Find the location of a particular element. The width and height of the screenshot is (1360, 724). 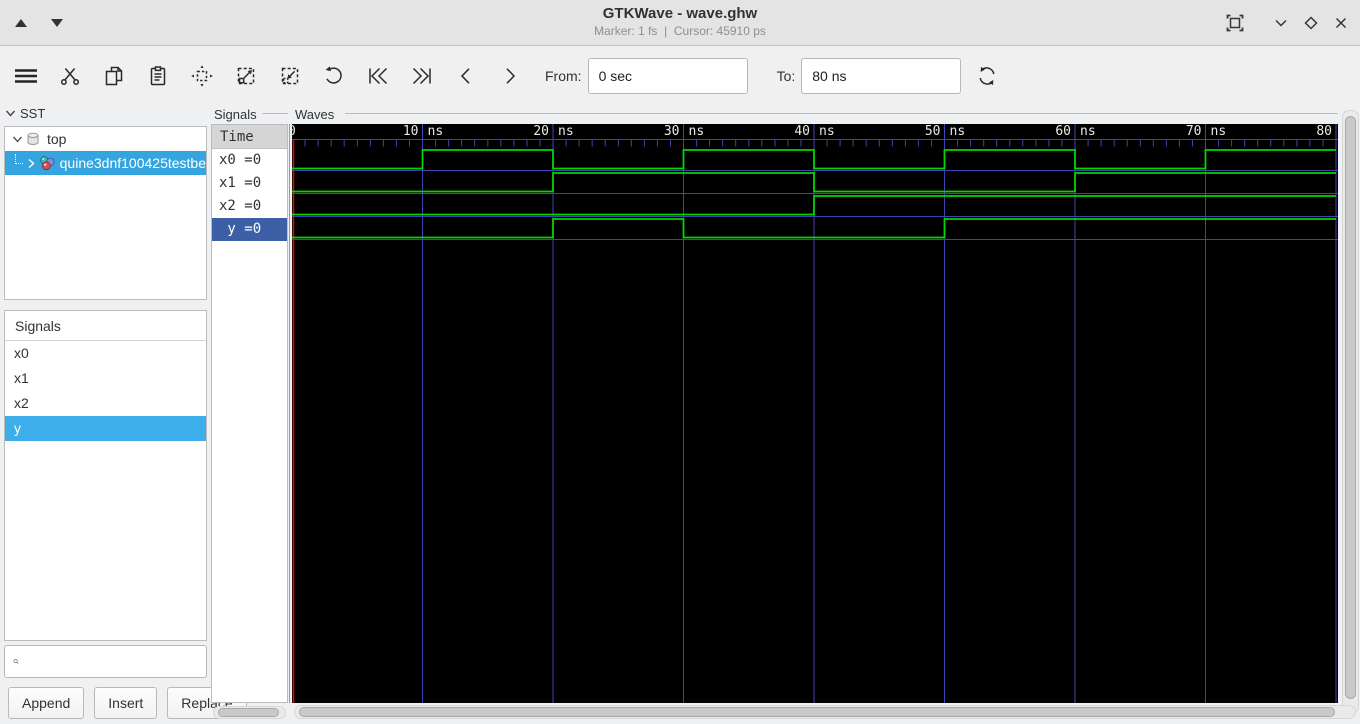

undo-icon is located at coordinates (334, 76).